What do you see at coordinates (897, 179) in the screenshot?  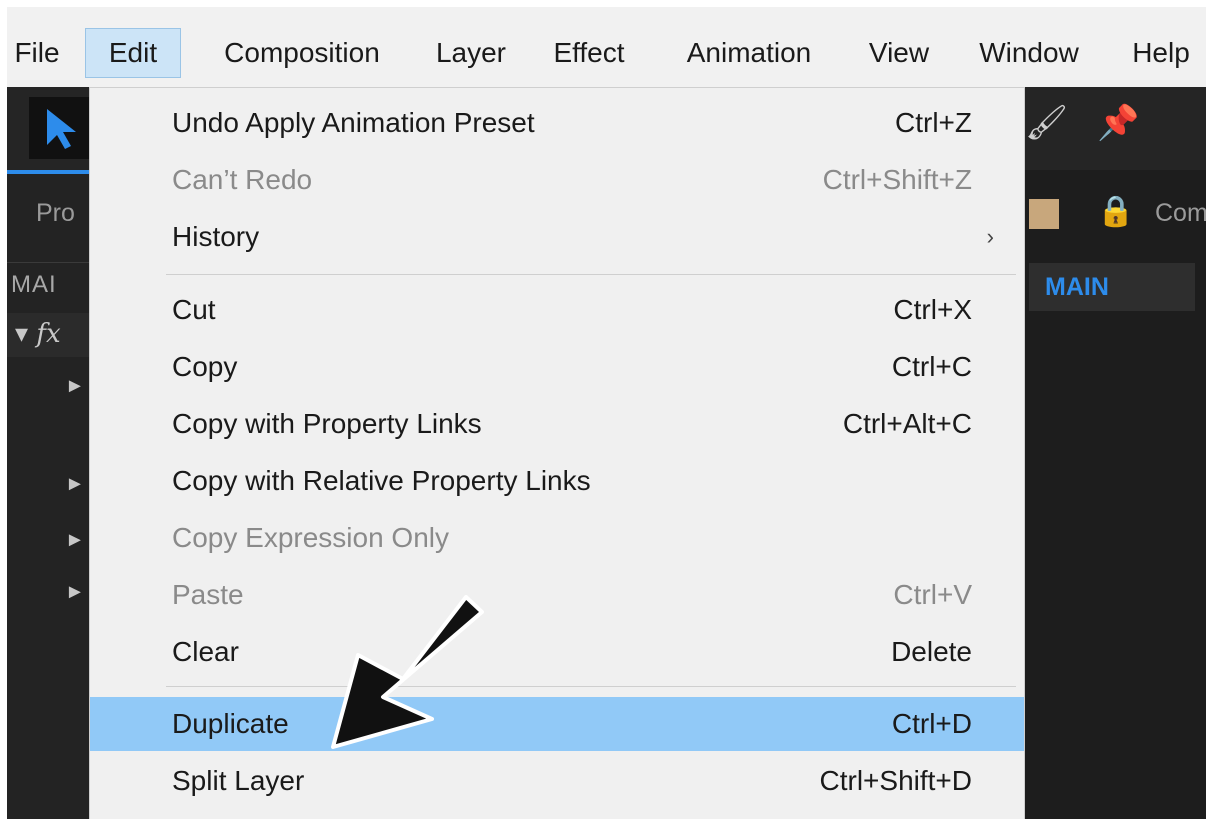 I see `shortcut-text: Ctrl+Shift+Z` at bounding box center [897, 179].